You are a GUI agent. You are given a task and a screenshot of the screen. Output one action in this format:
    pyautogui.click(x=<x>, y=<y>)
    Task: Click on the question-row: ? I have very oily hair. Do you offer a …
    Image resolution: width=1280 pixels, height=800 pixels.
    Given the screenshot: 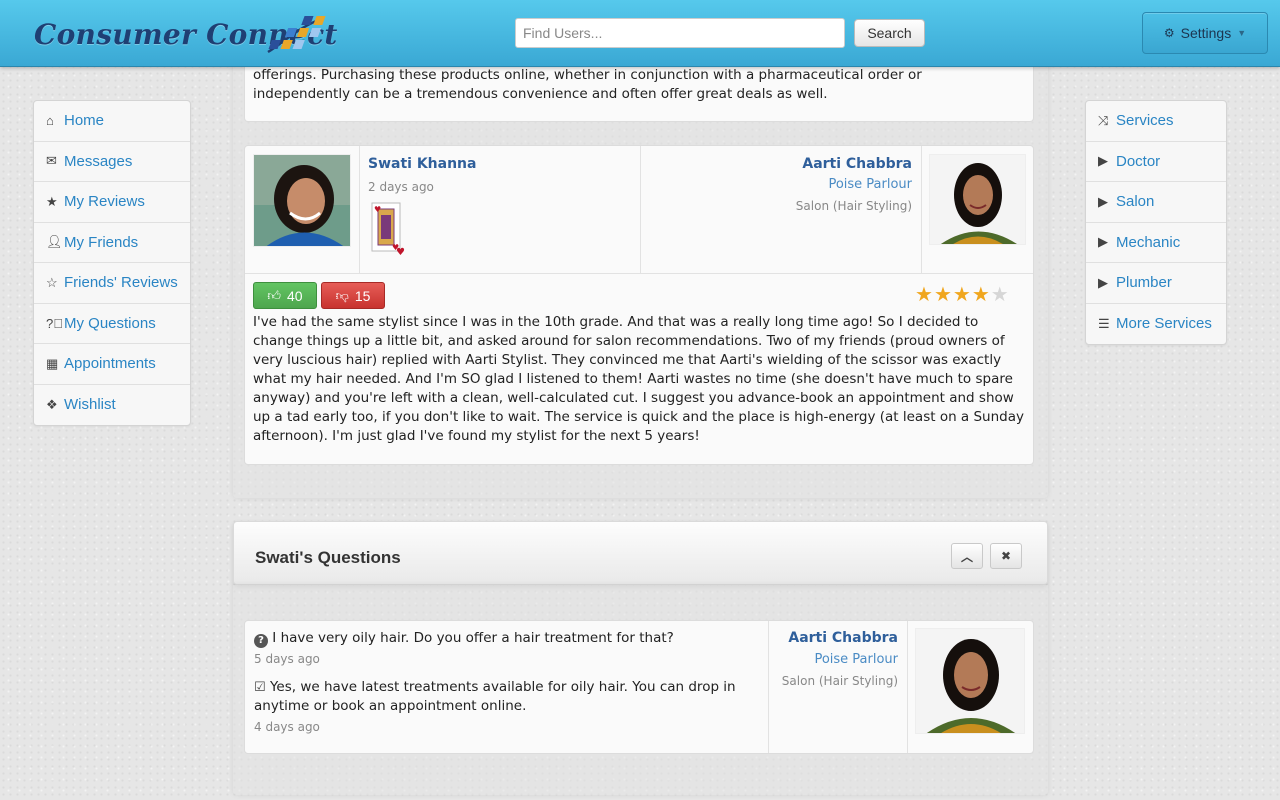 What is the action you would take?
    pyautogui.click(x=506, y=638)
    